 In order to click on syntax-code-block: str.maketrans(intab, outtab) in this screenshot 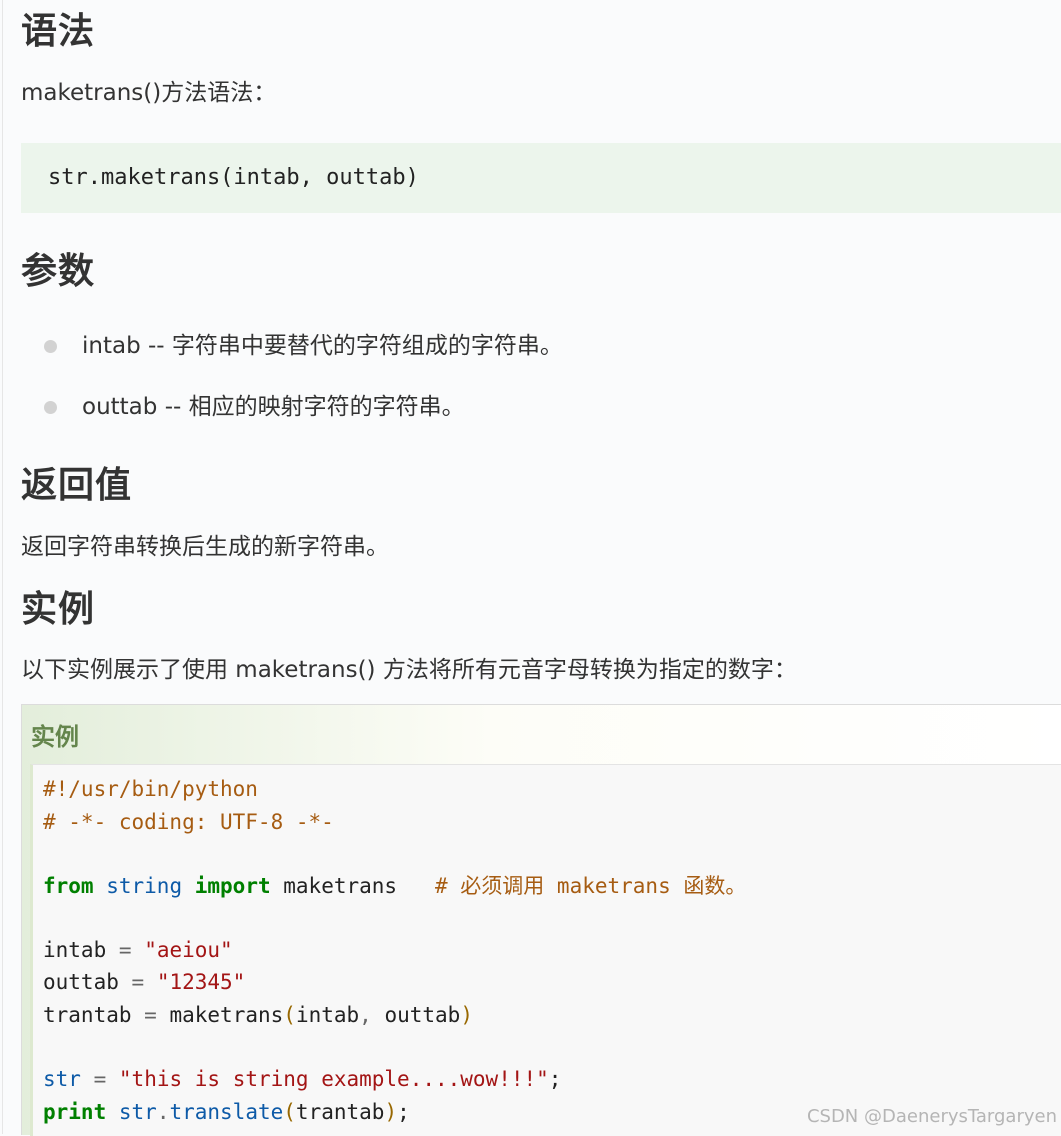, I will do `click(541, 178)`.